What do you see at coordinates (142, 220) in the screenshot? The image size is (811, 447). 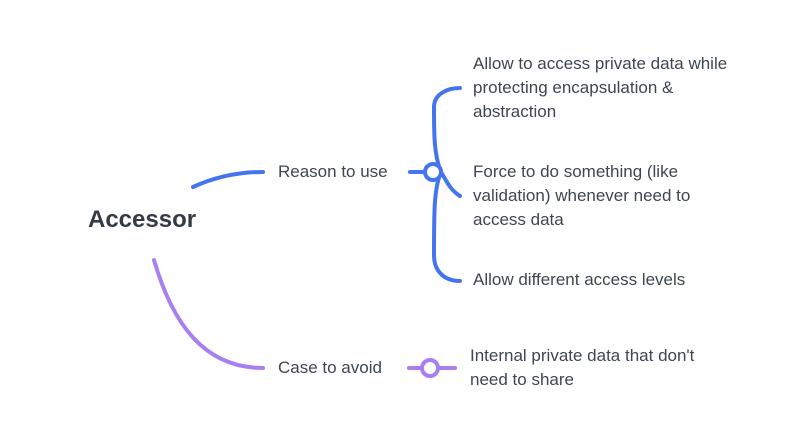 I see `root-node-label: Accessor` at bounding box center [142, 220].